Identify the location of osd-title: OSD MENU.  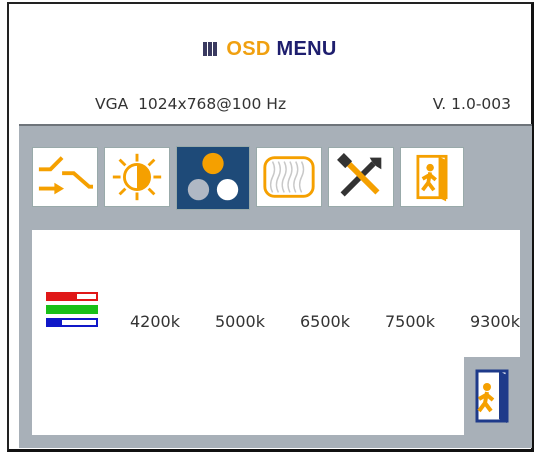
(270, 49).